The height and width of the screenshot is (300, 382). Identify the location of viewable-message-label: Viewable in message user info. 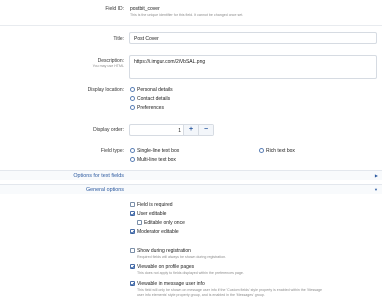
(171, 284).